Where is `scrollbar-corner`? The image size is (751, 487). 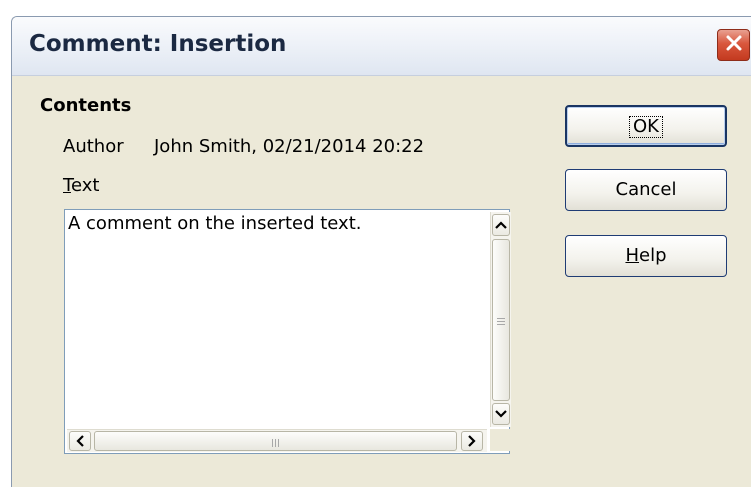 scrollbar-corner is located at coordinates (500, 440).